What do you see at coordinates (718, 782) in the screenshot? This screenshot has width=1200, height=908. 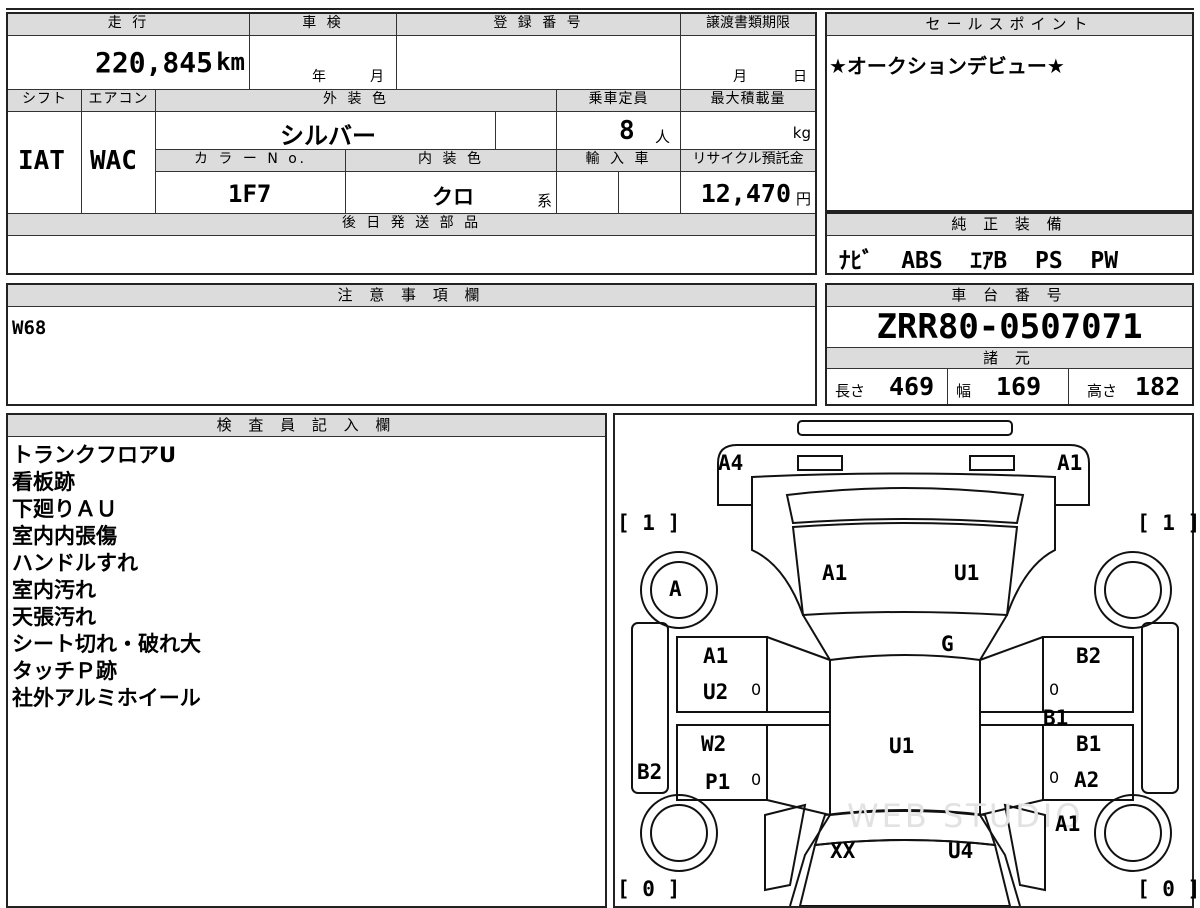 I see `mark-left-door-d: P1` at bounding box center [718, 782].